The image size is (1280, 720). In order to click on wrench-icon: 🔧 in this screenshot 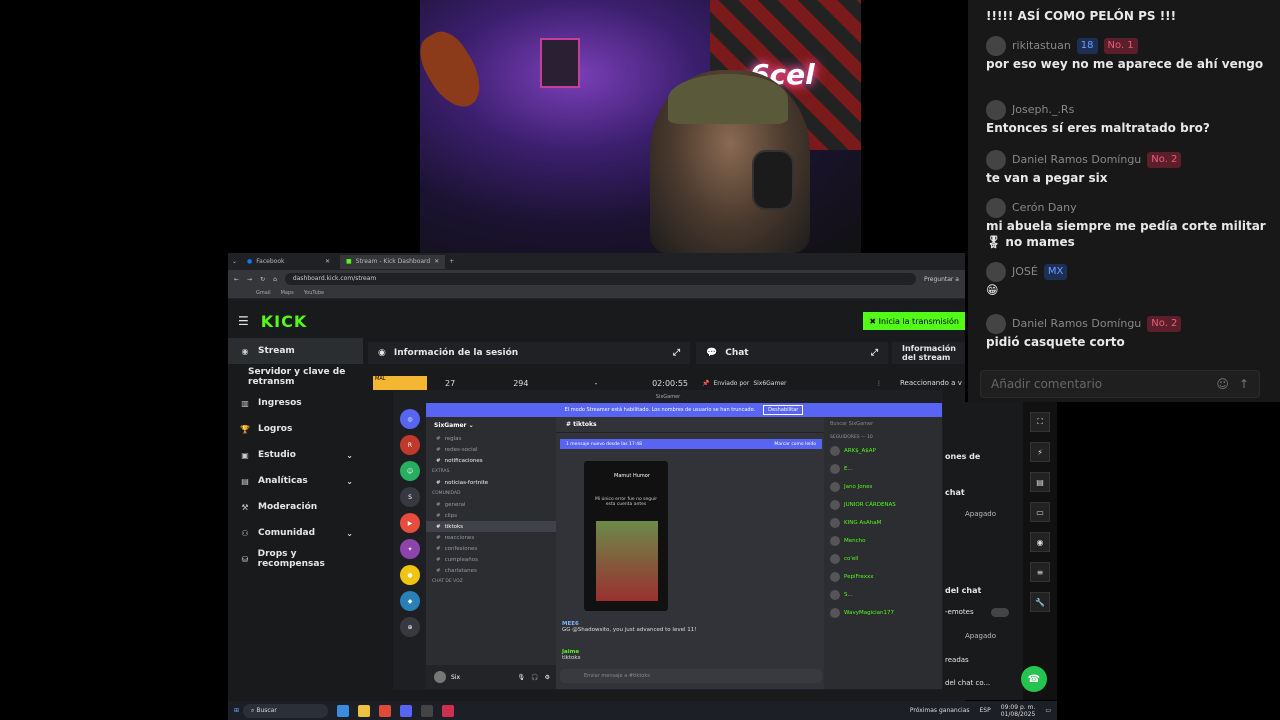, I will do `click(1040, 602)`.